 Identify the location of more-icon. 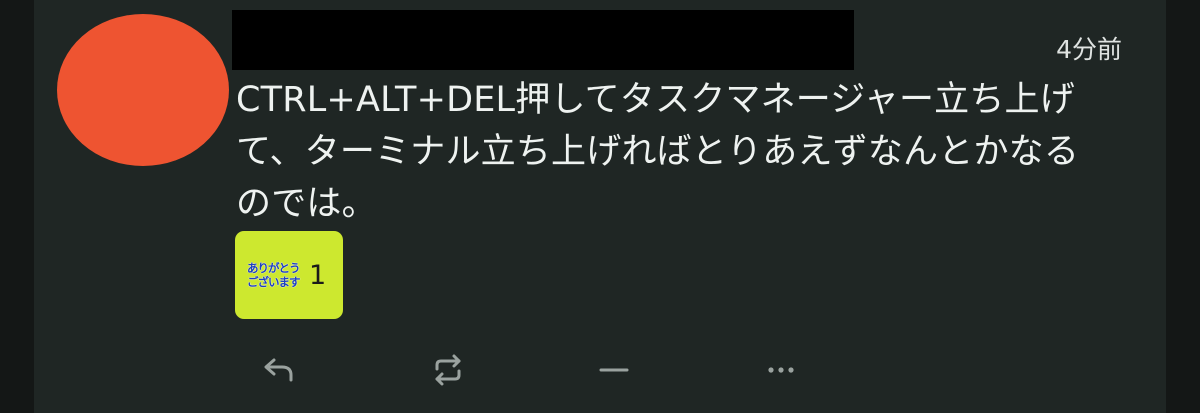
(781, 370).